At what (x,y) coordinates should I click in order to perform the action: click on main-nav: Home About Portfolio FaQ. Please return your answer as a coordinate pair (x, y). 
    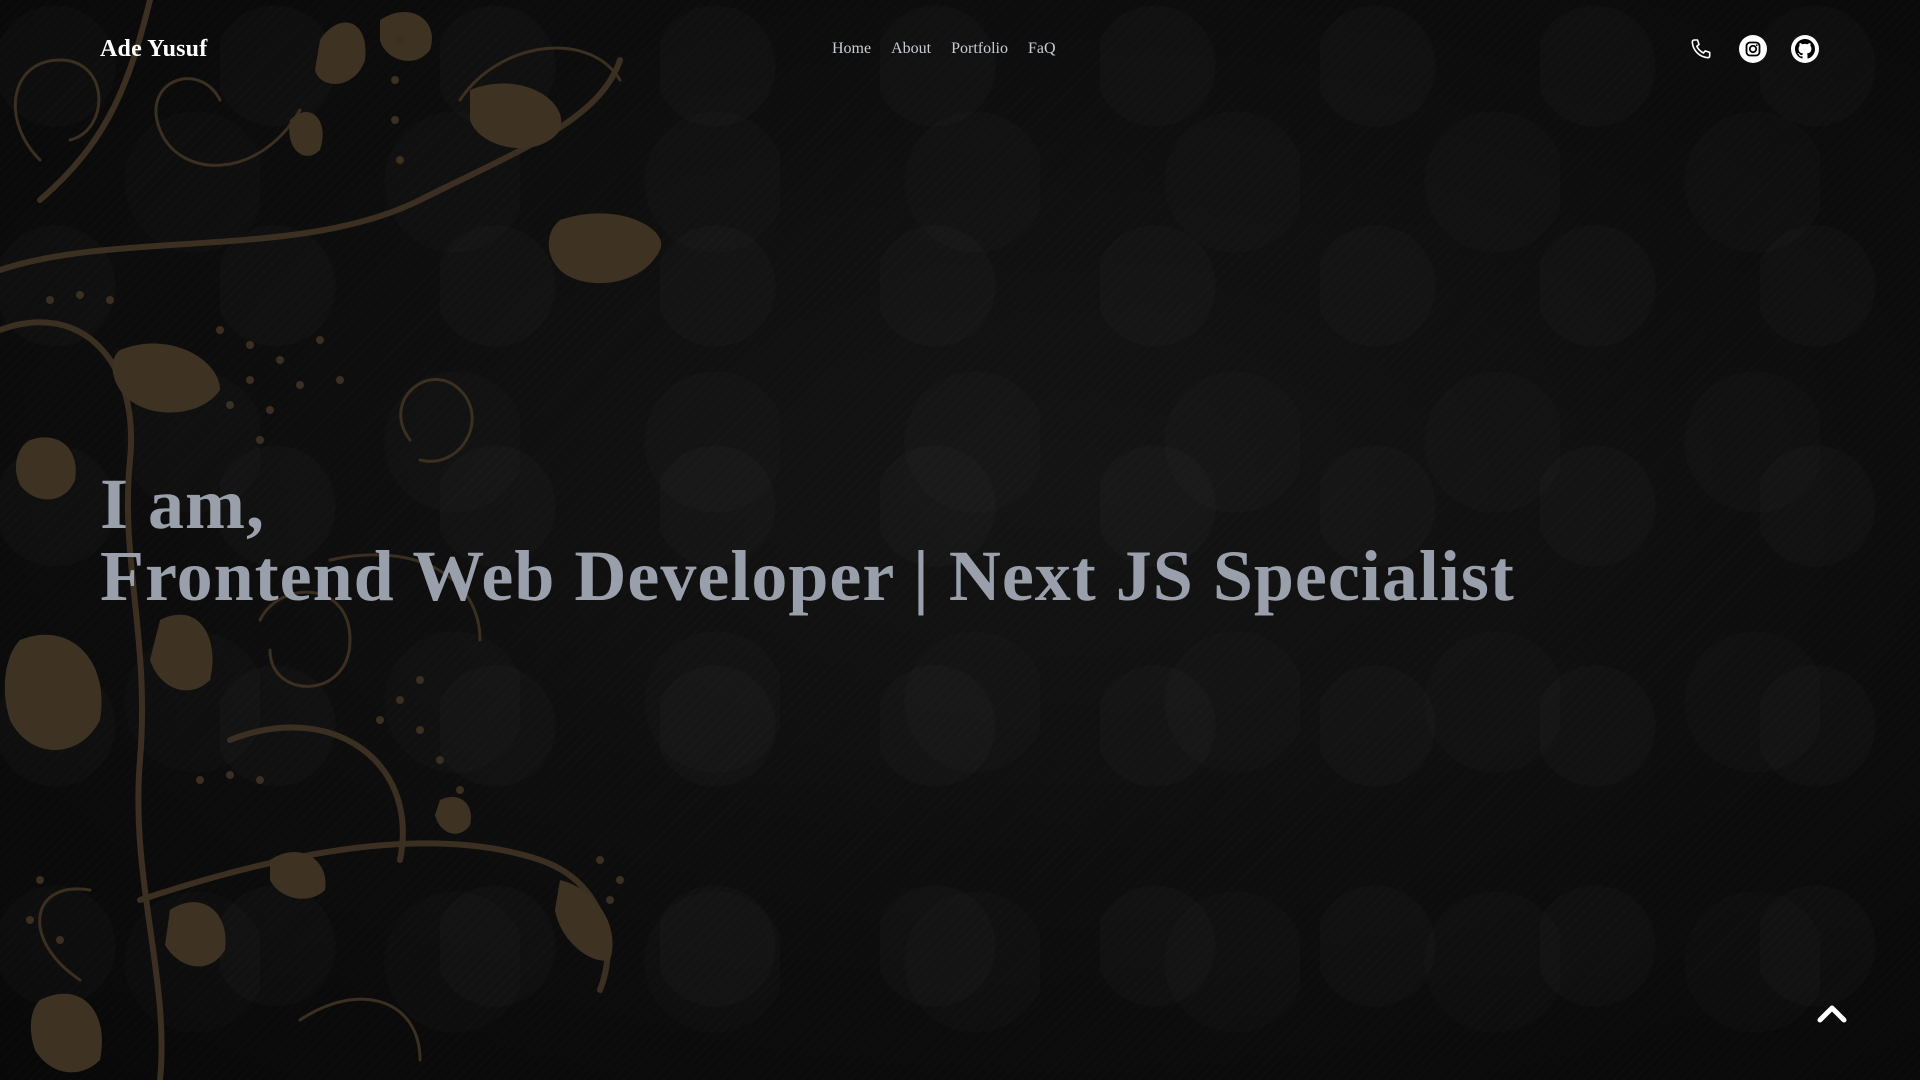
    Looking at the image, I should click on (944, 49).